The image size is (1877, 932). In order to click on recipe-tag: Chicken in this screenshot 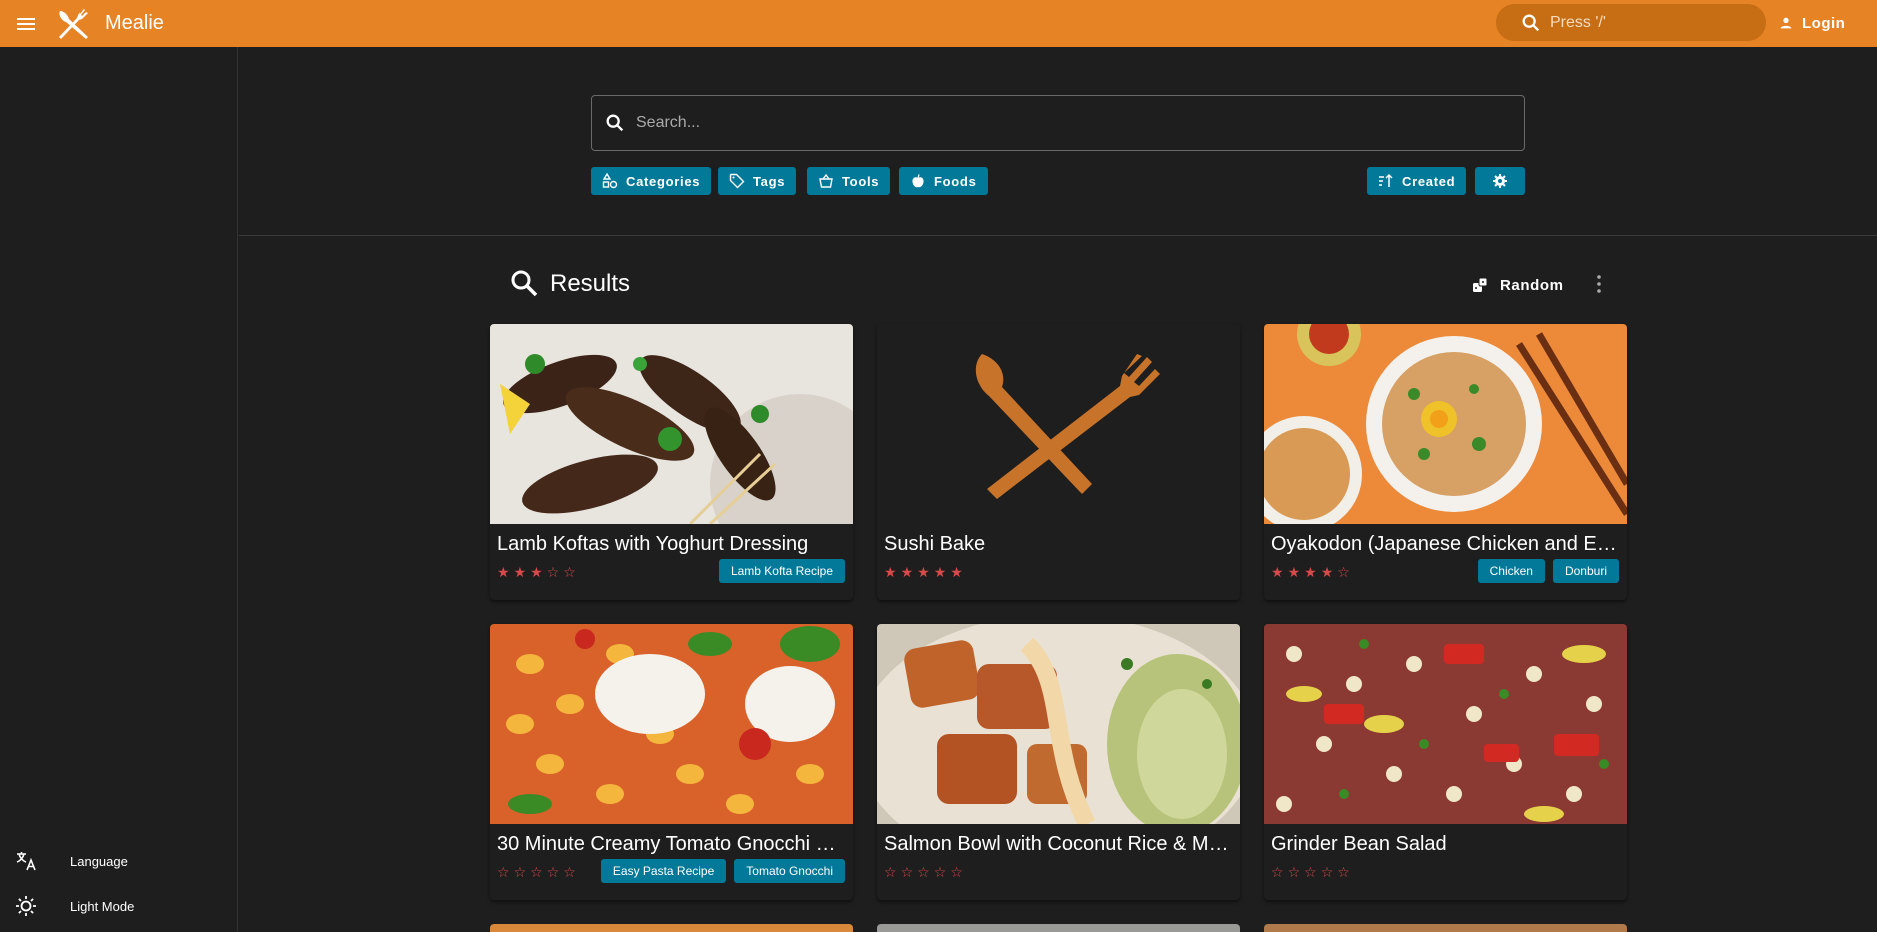, I will do `click(1511, 571)`.